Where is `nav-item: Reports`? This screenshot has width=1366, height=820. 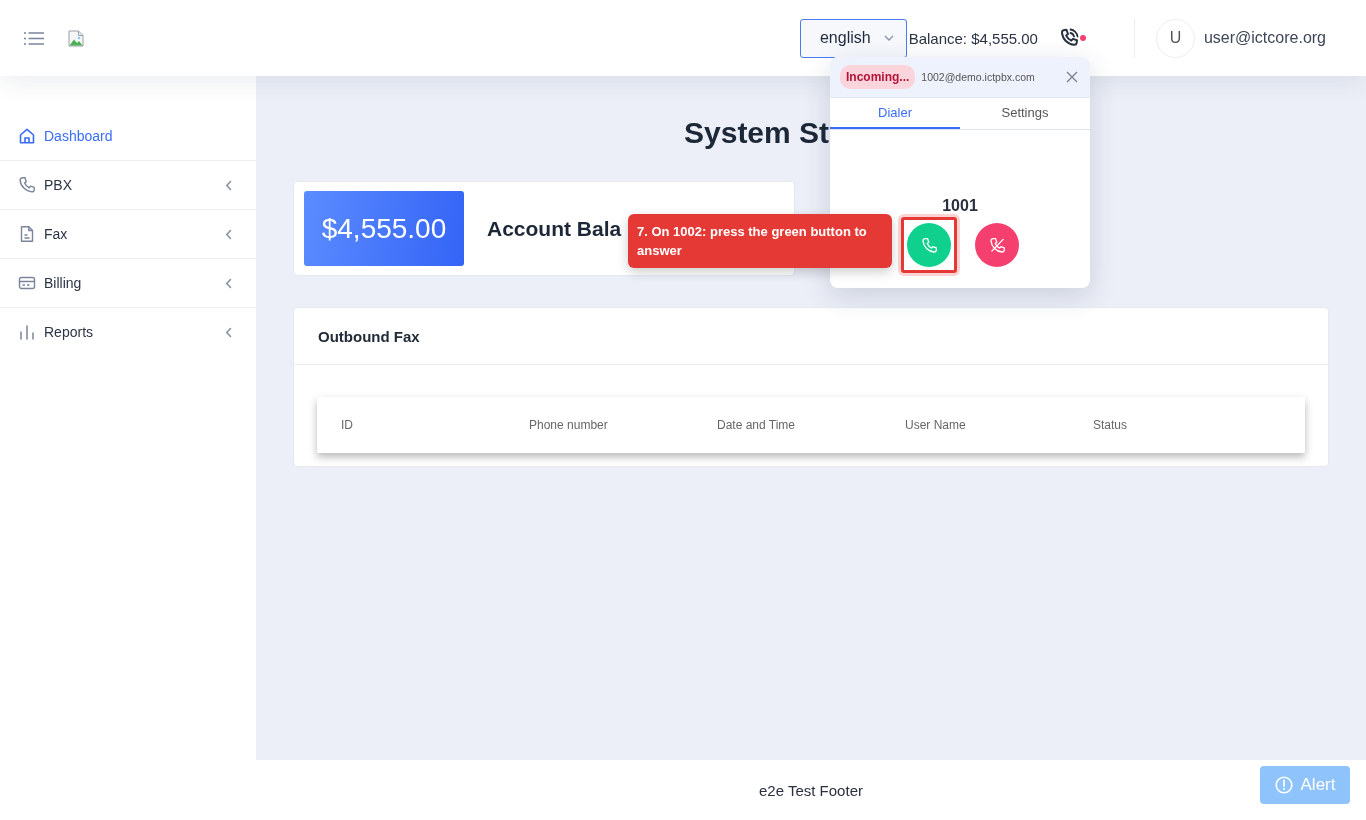
nav-item: Reports is located at coordinates (128, 331).